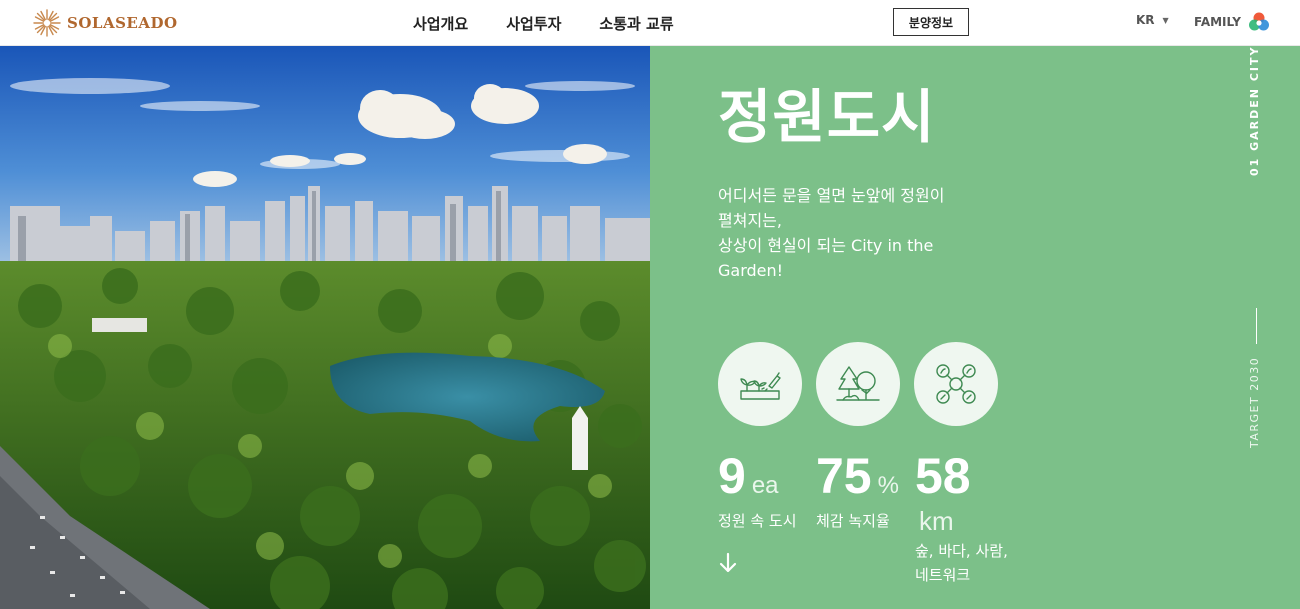  Describe the element at coordinates (1217, 22) in the screenshot. I see `family-label: FAMILY` at that location.